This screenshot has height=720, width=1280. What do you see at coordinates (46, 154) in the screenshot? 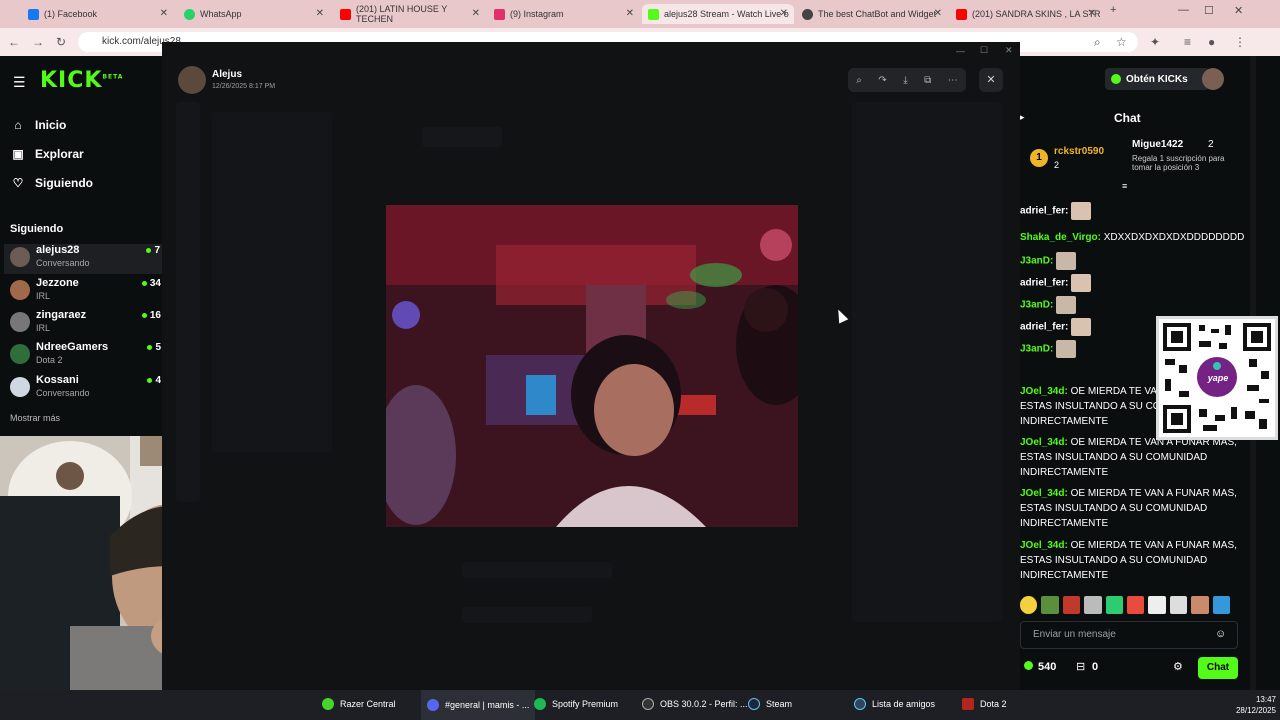
I see `nav-explorar: ▣ Explorar` at bounding box center [46, 154].